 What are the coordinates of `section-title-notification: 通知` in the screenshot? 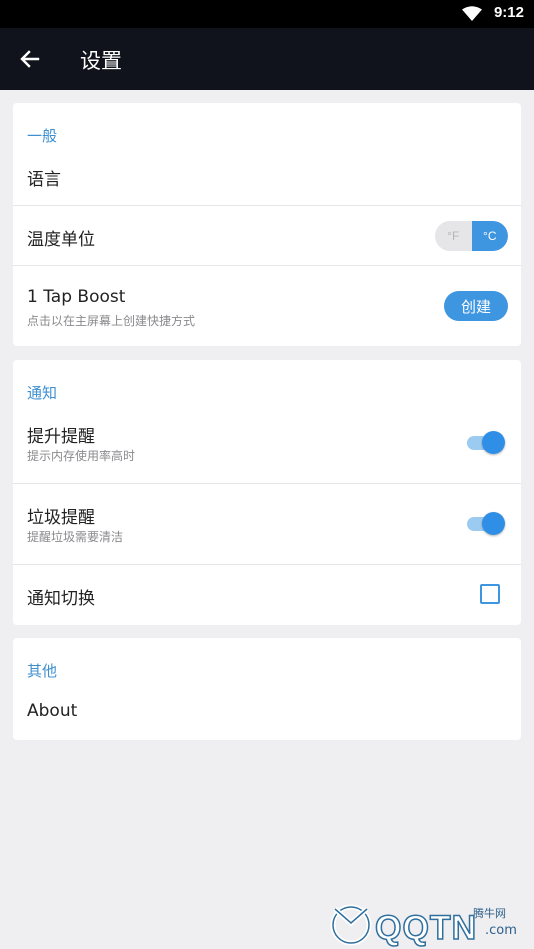 It's located at (42, 393).